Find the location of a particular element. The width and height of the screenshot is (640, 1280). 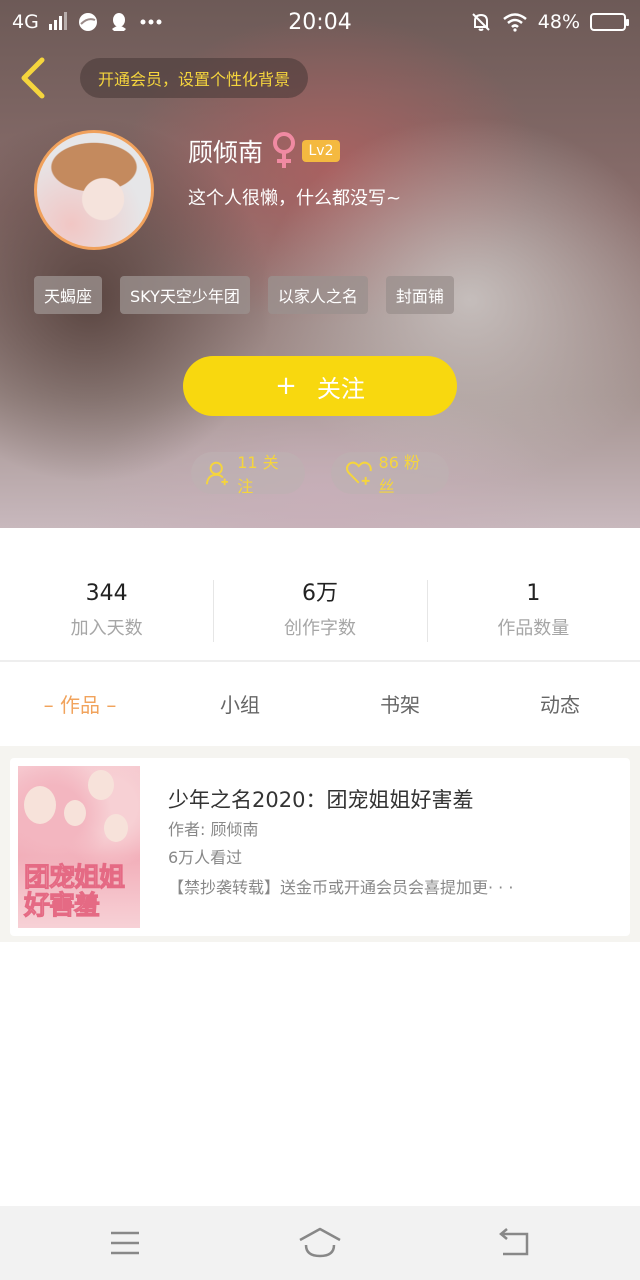

book-cover: 团宠姐姐好害羞 is located at coordinates (79, 847).